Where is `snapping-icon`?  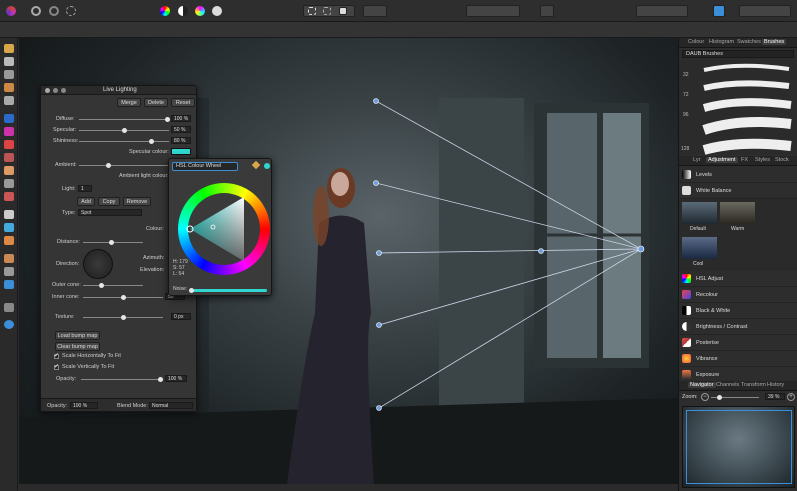 snapping-icon is located at coordinates (662, 11).